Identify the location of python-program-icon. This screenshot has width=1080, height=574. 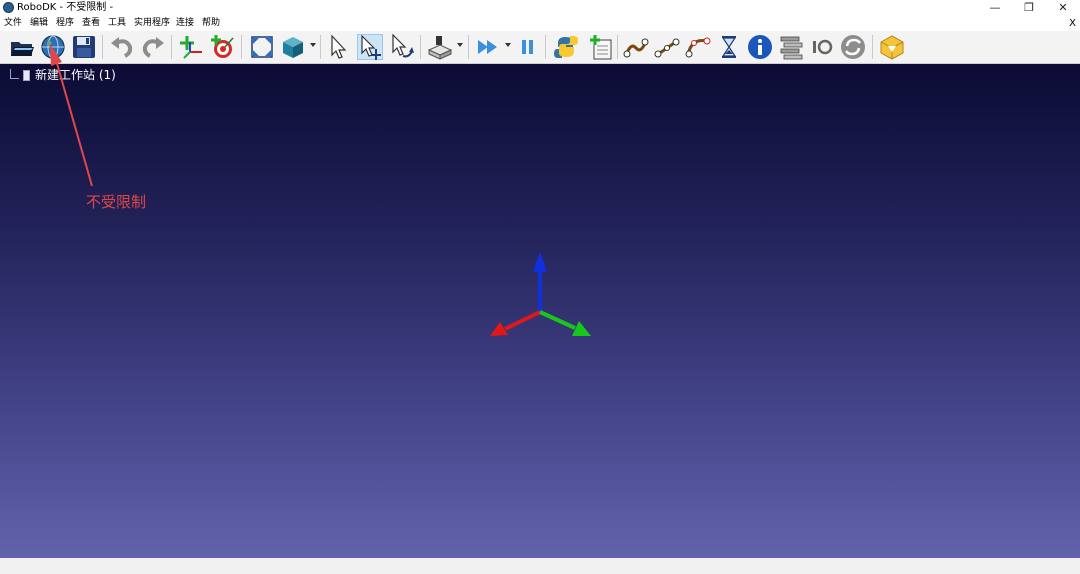
(566, 47).